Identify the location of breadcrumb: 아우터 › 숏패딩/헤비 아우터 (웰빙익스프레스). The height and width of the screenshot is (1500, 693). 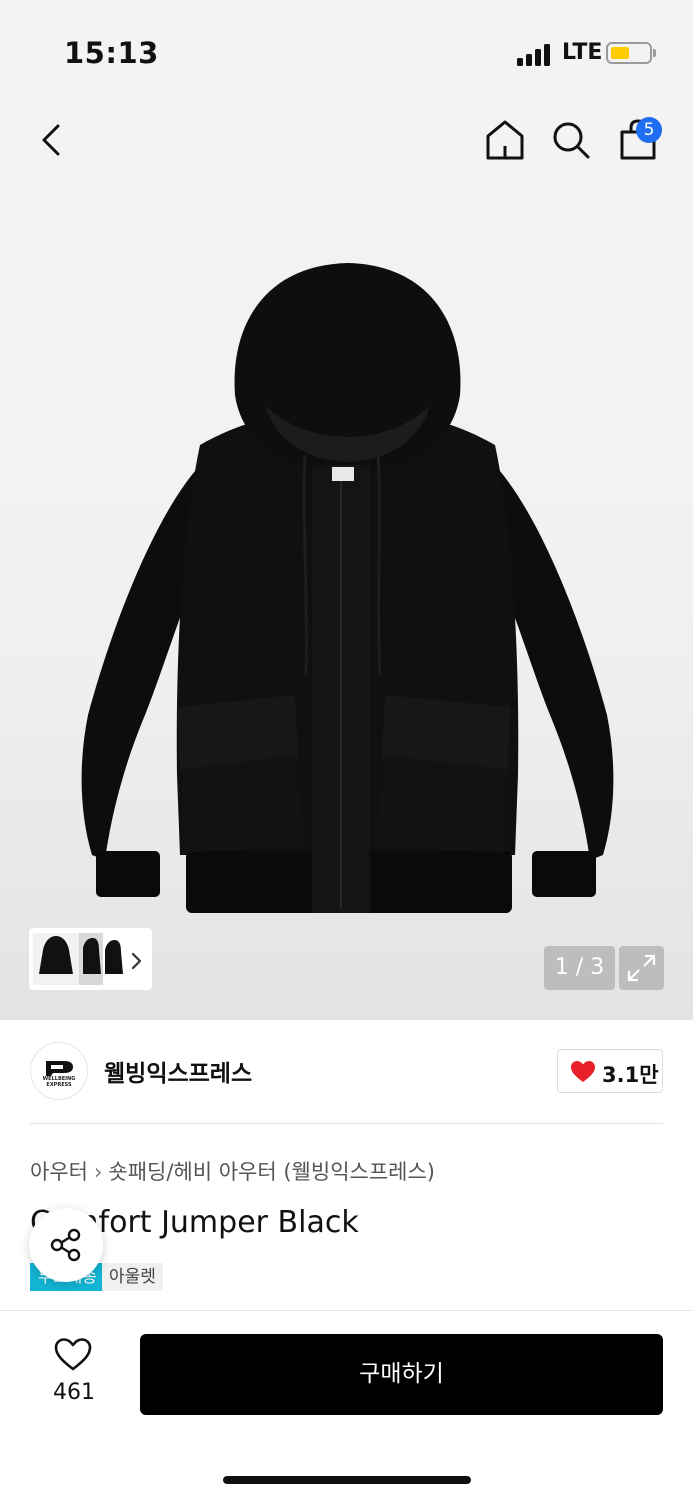
(232, 1171).